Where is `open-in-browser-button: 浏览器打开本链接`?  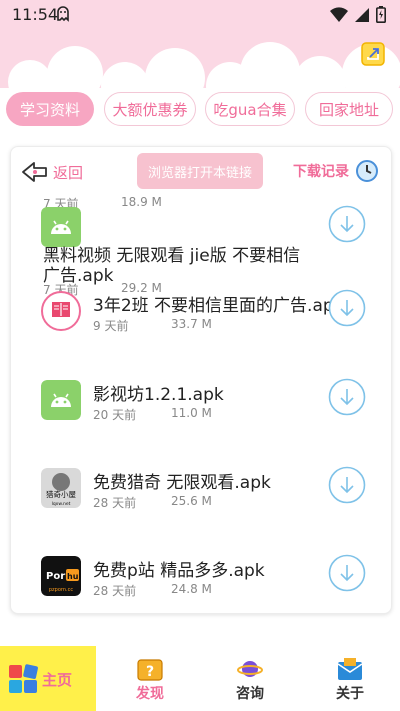
open-in-browser-button: 浏览器打开本链接 is located at coordinates (200, 171).